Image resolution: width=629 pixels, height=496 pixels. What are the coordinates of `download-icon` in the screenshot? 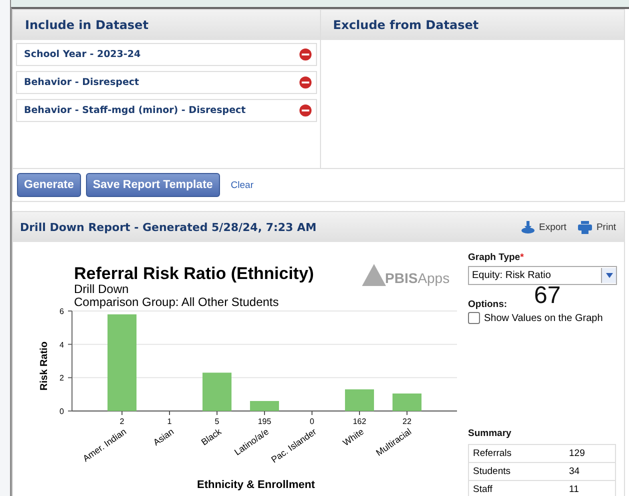 It's located at (527, 227).